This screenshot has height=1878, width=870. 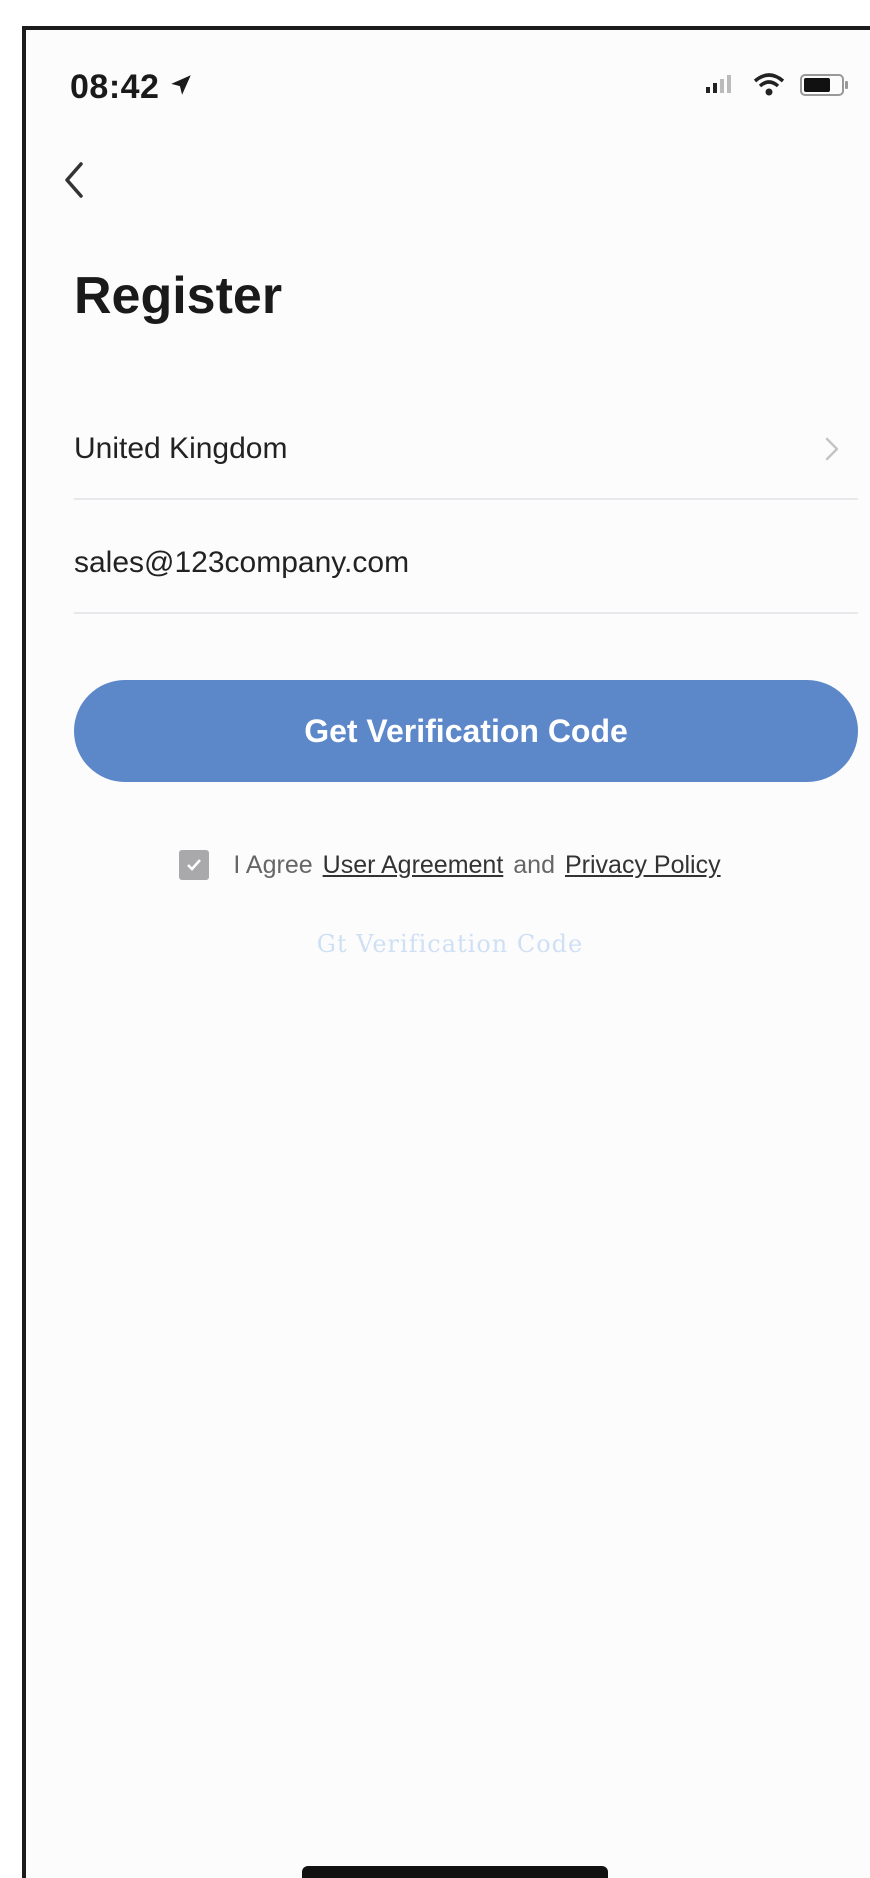 I want to click on battery-icon, so click(x=824, y=85).